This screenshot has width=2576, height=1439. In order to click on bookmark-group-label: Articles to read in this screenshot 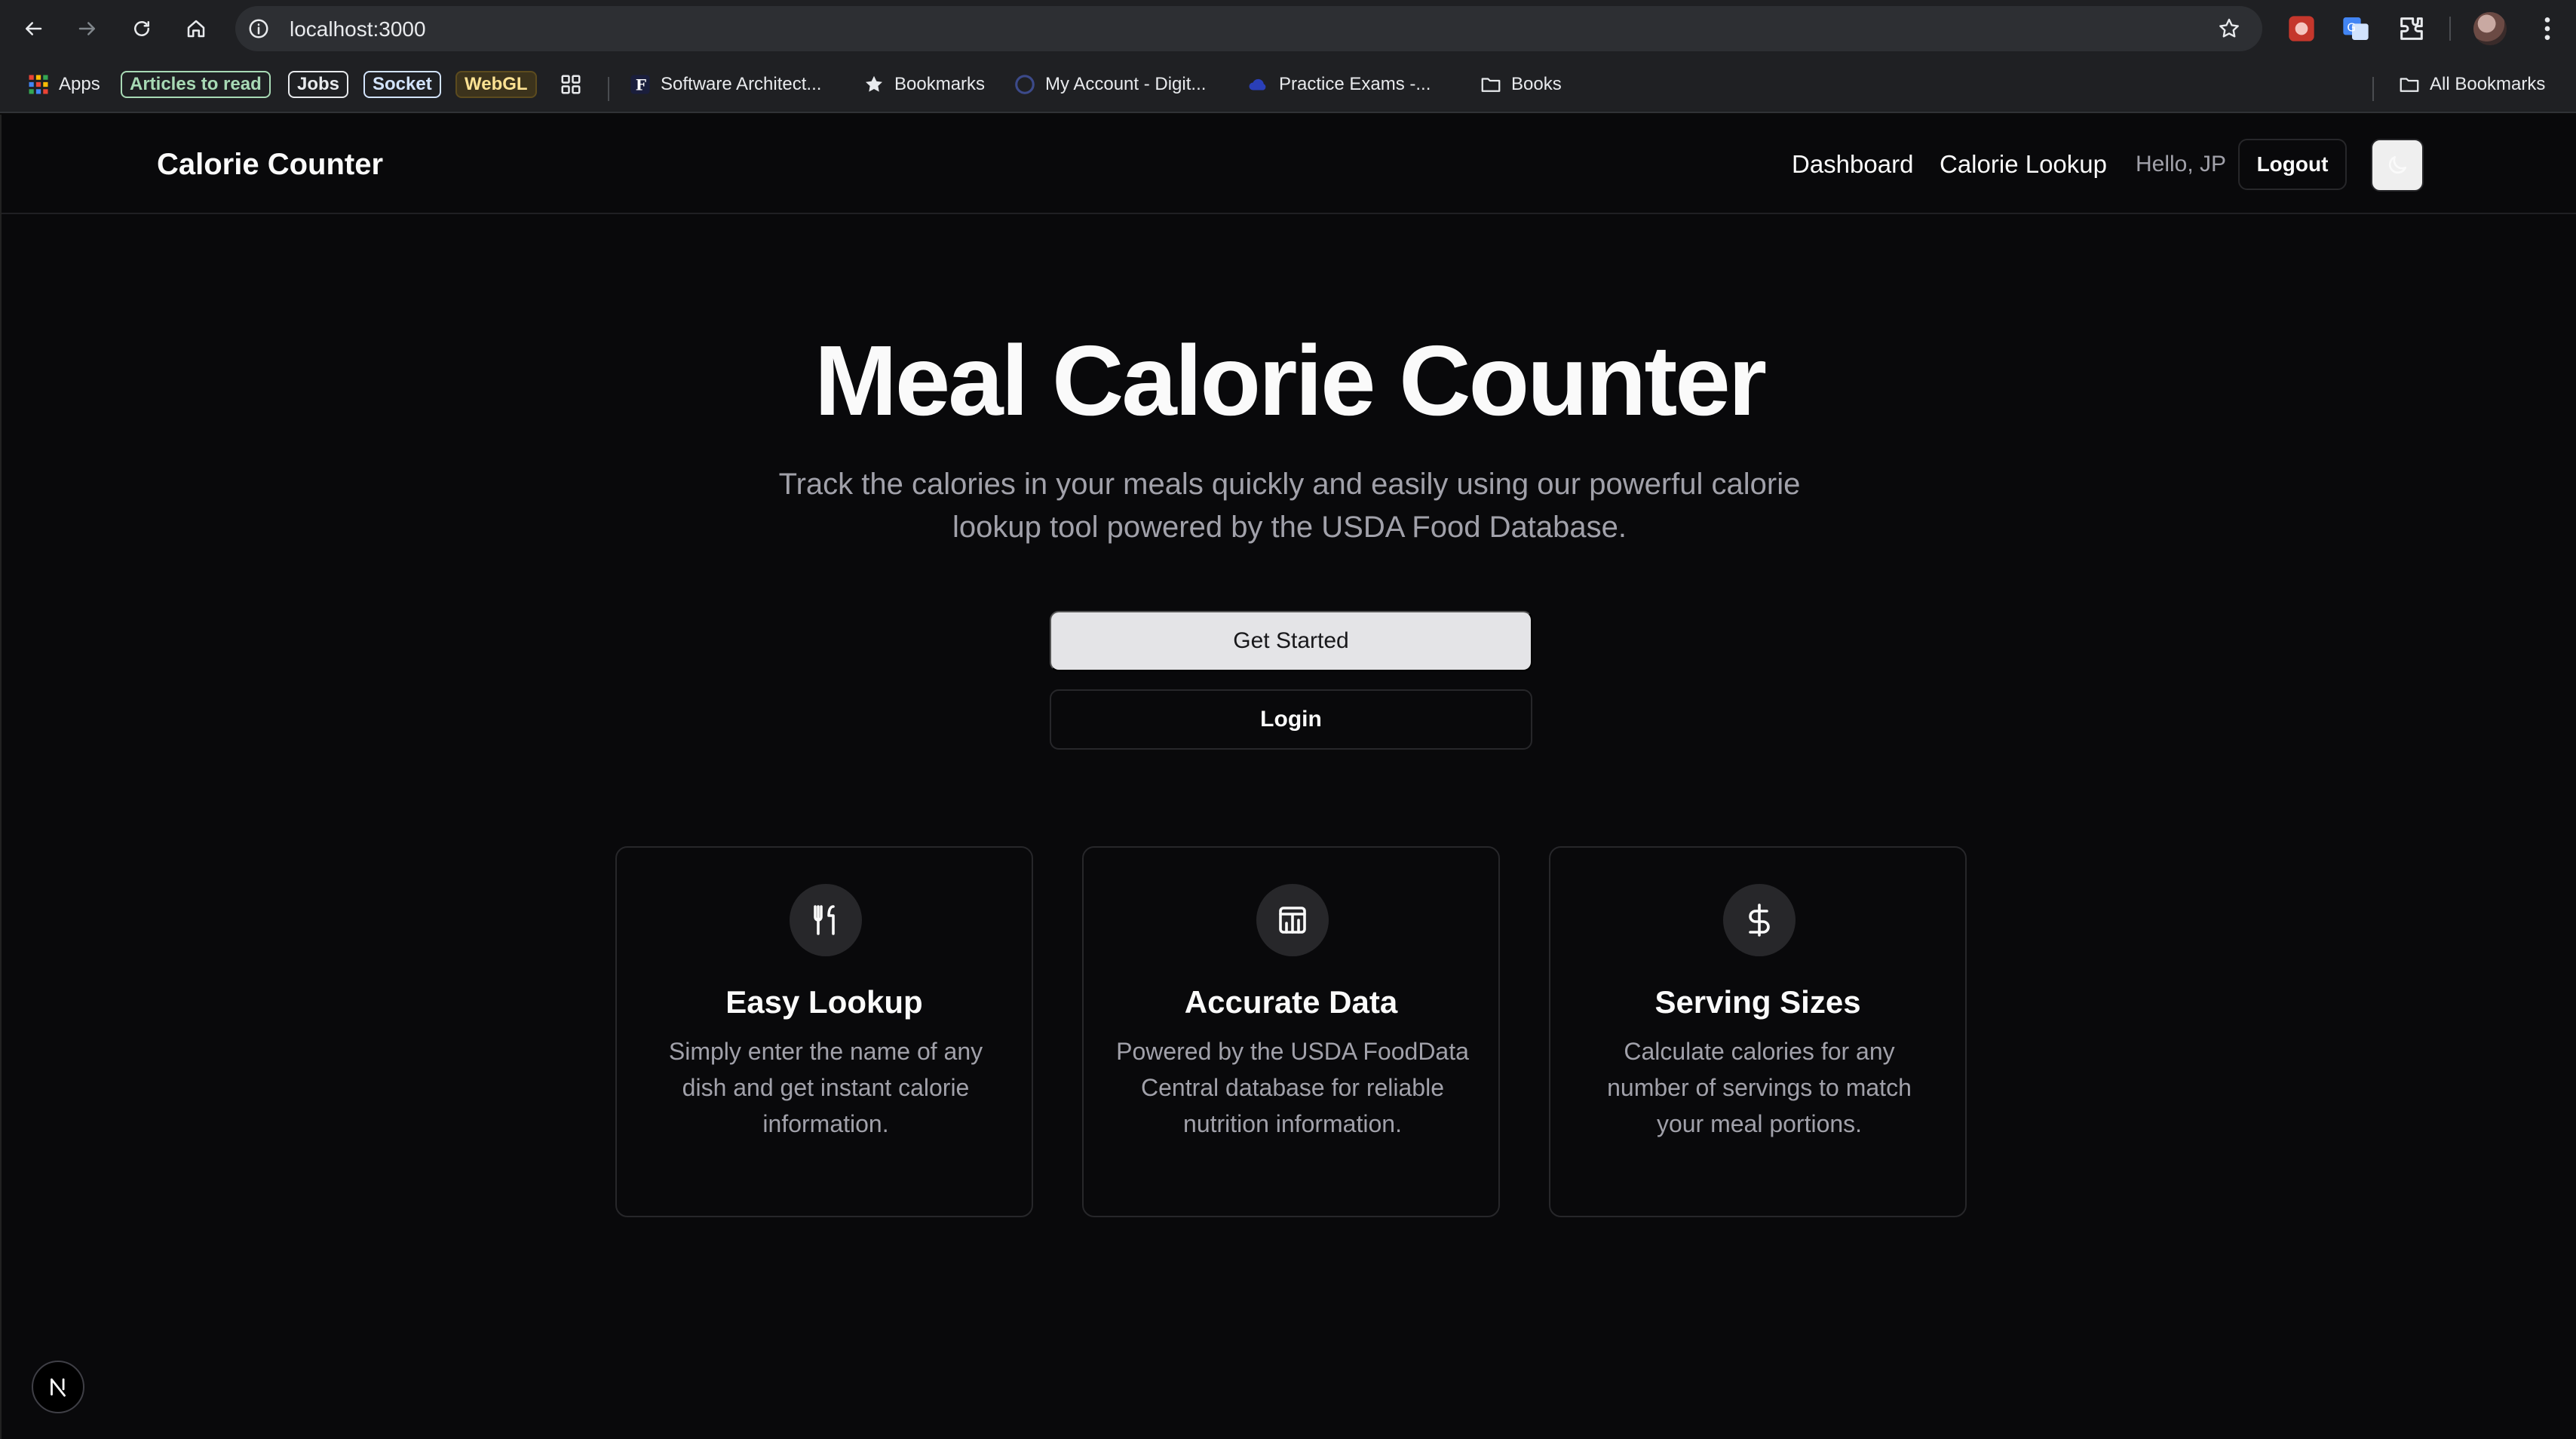, I will do `click(196, 84)`.